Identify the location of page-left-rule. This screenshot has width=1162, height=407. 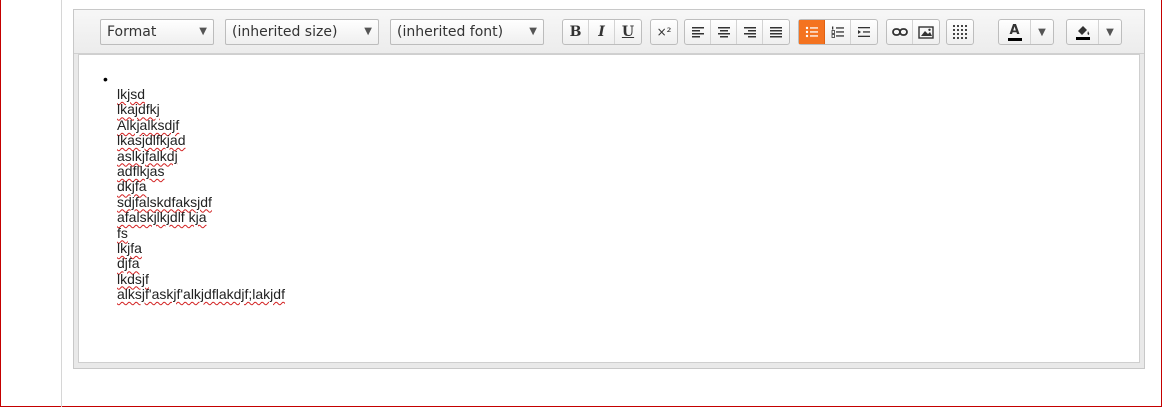
(61, 203).